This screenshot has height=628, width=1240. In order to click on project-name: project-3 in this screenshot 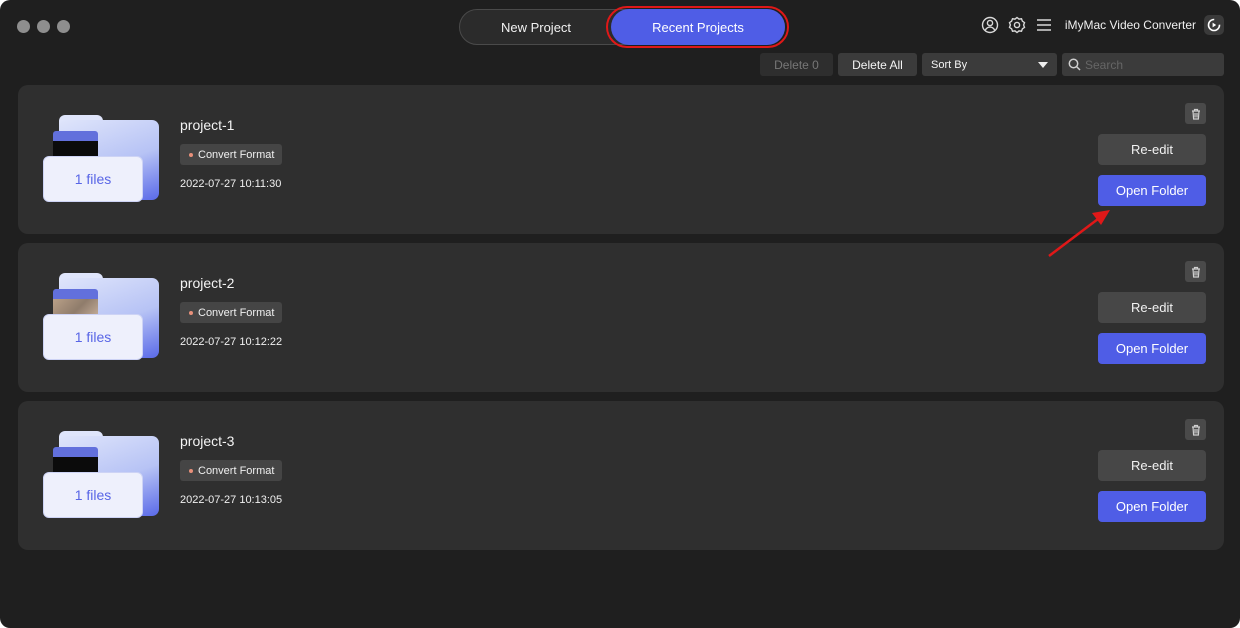, I will do `click(207, 441)`.